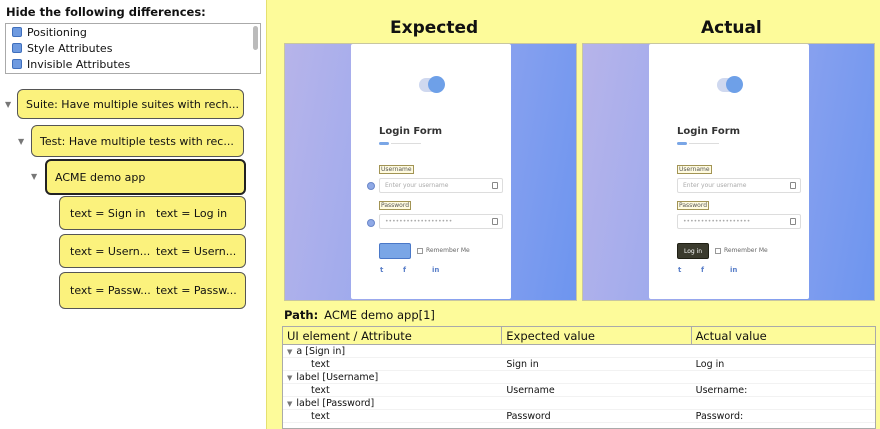  I want to click on filter-label: Positioning, so click(57, 32).